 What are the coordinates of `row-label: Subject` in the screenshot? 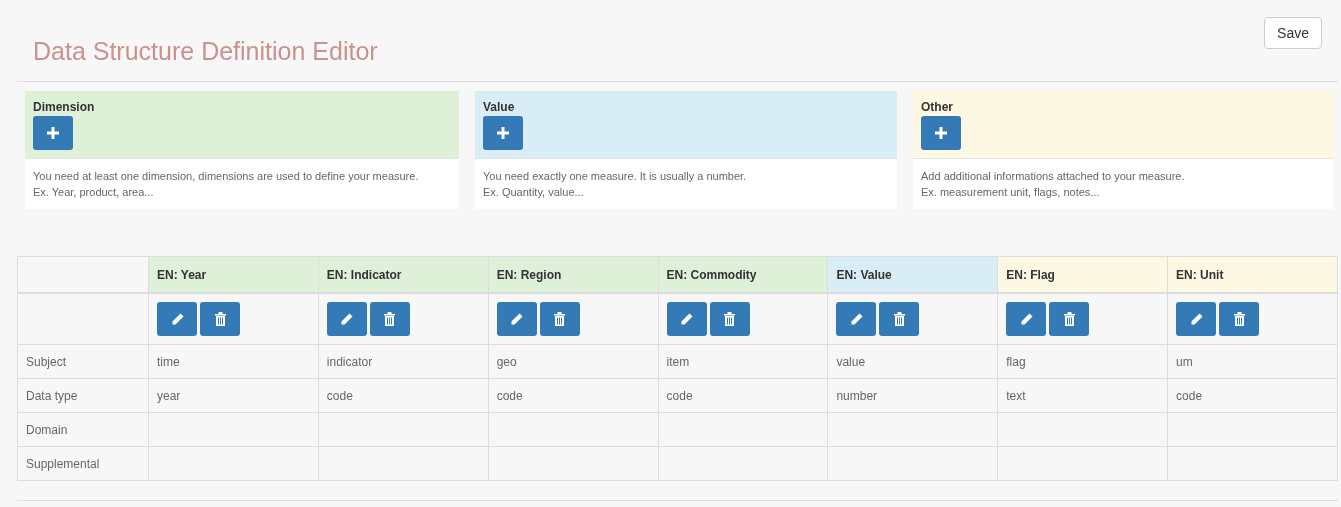 It's located at (83, 361).